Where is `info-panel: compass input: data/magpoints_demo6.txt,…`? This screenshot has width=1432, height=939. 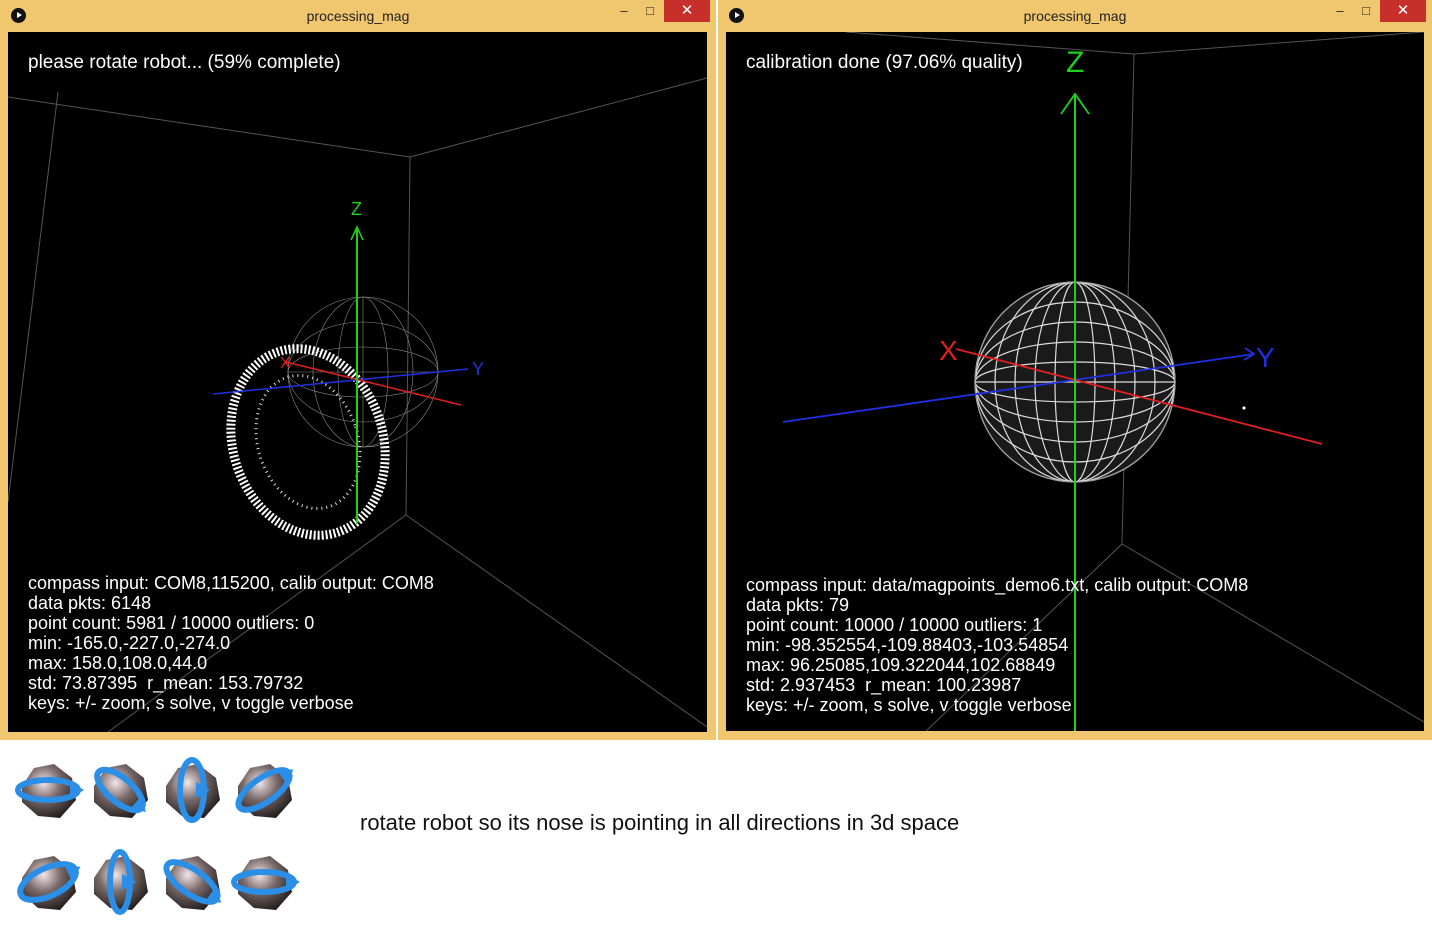 info-panel: compass input: data/magpoints_demo6.txt,… is located at coordinates (997, 645).